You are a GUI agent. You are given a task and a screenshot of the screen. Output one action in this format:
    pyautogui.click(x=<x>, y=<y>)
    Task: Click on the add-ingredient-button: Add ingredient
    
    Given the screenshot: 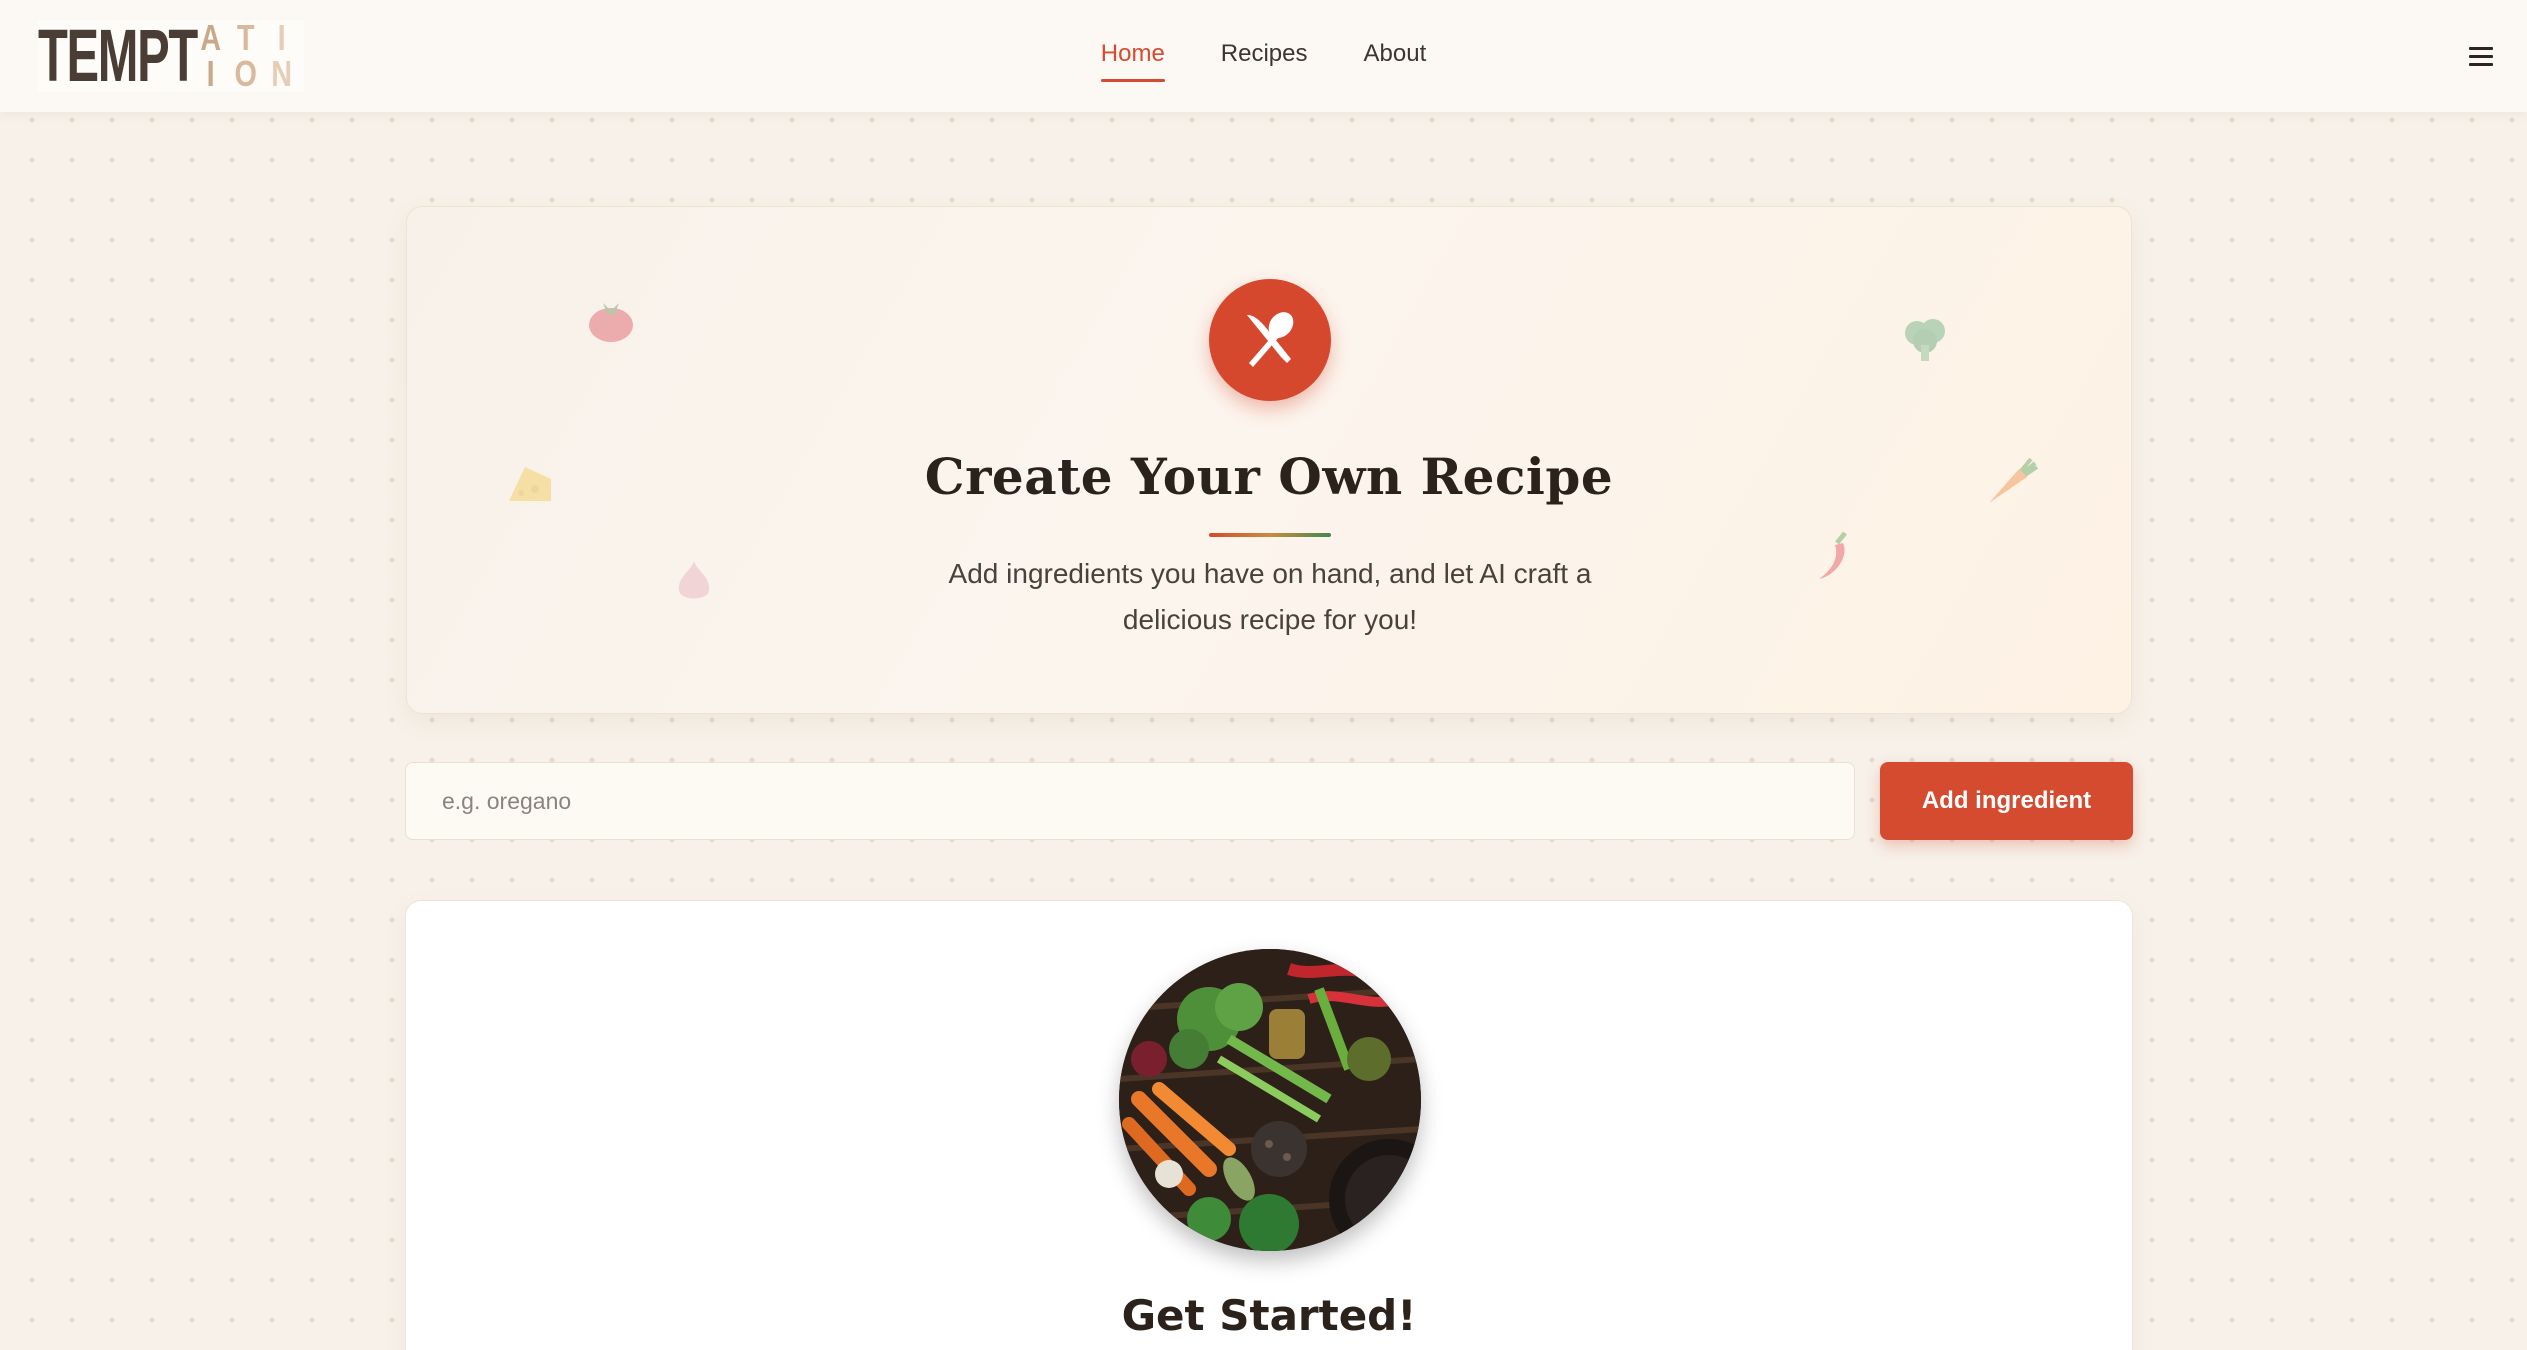 What is the action you would take?
    pyautogui.click(x=2006, y=801)
    